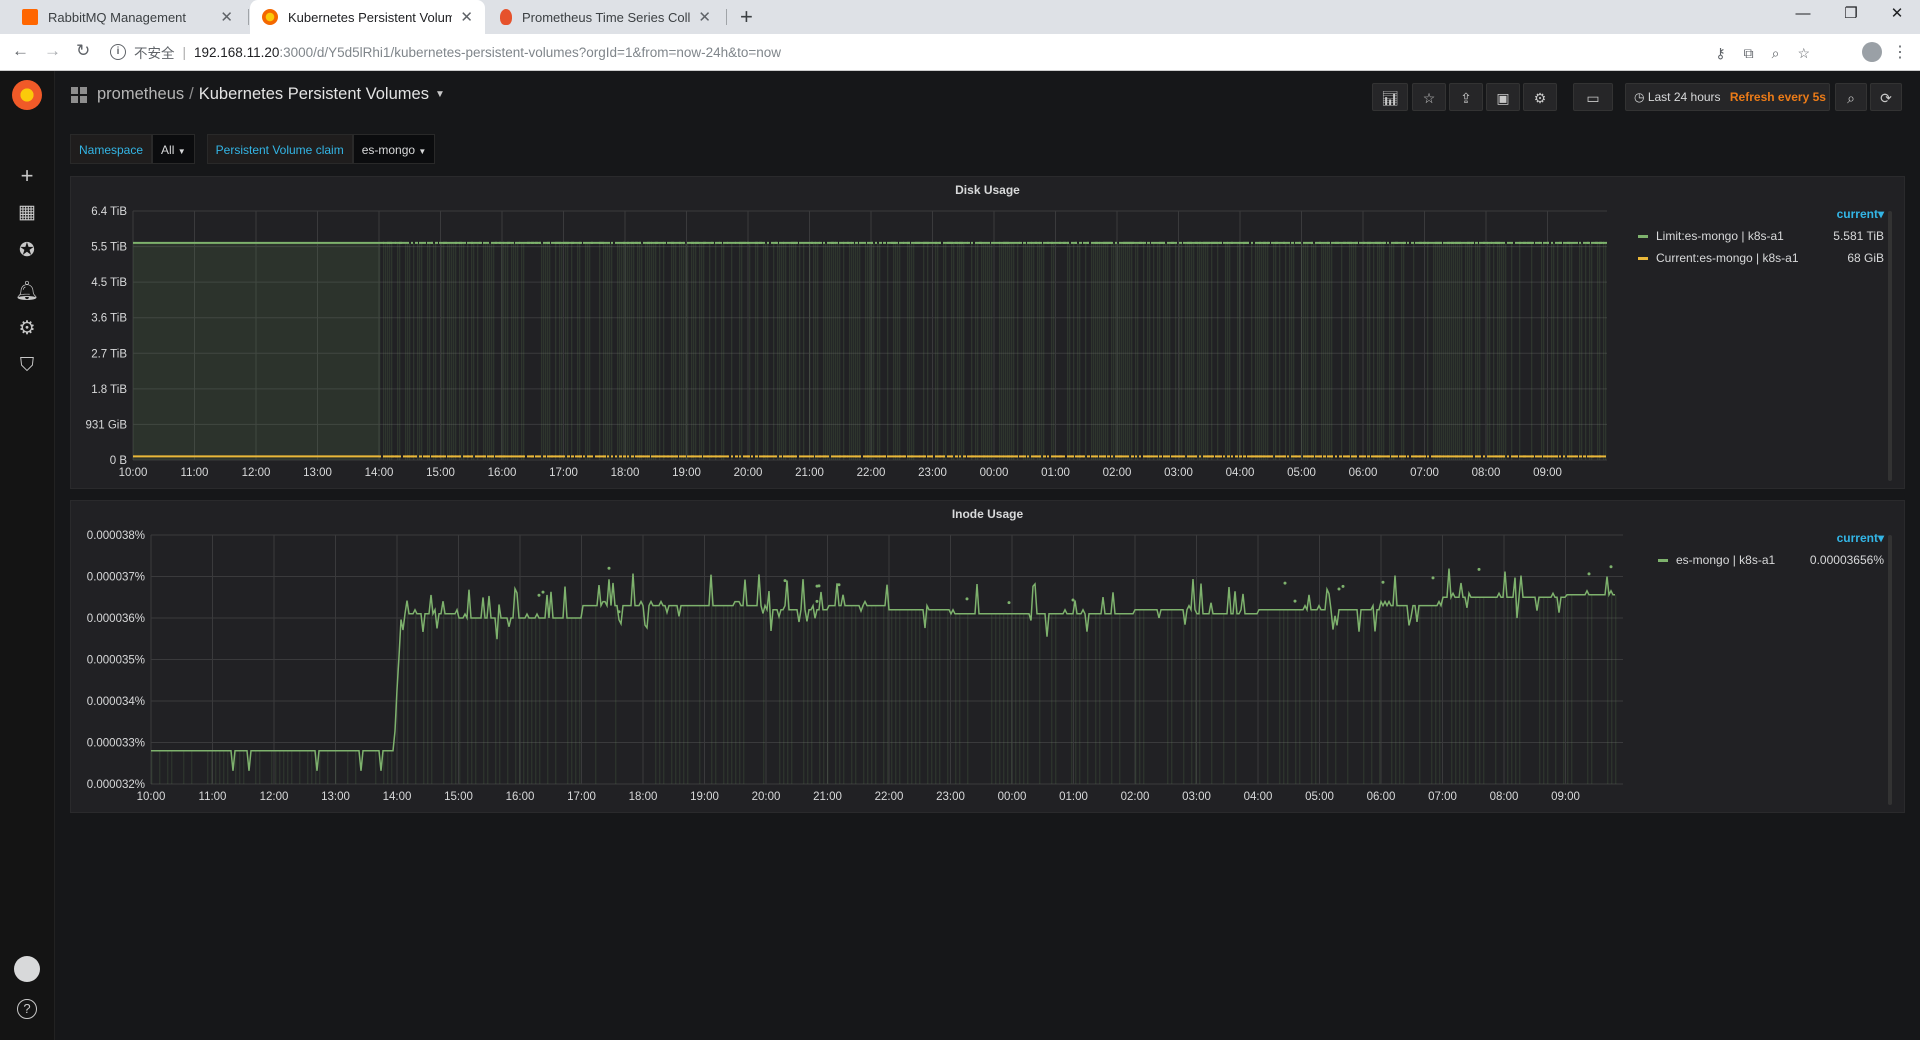  What do you see at coordinates (20, 51) in the screenshot?
I see `back-button: ←` at bounding box center [20, 51].